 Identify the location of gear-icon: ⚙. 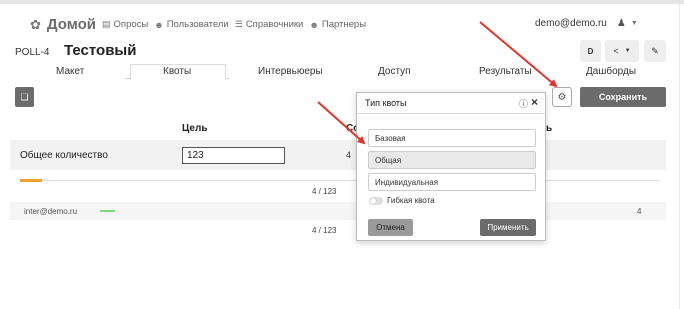
(562, 97).